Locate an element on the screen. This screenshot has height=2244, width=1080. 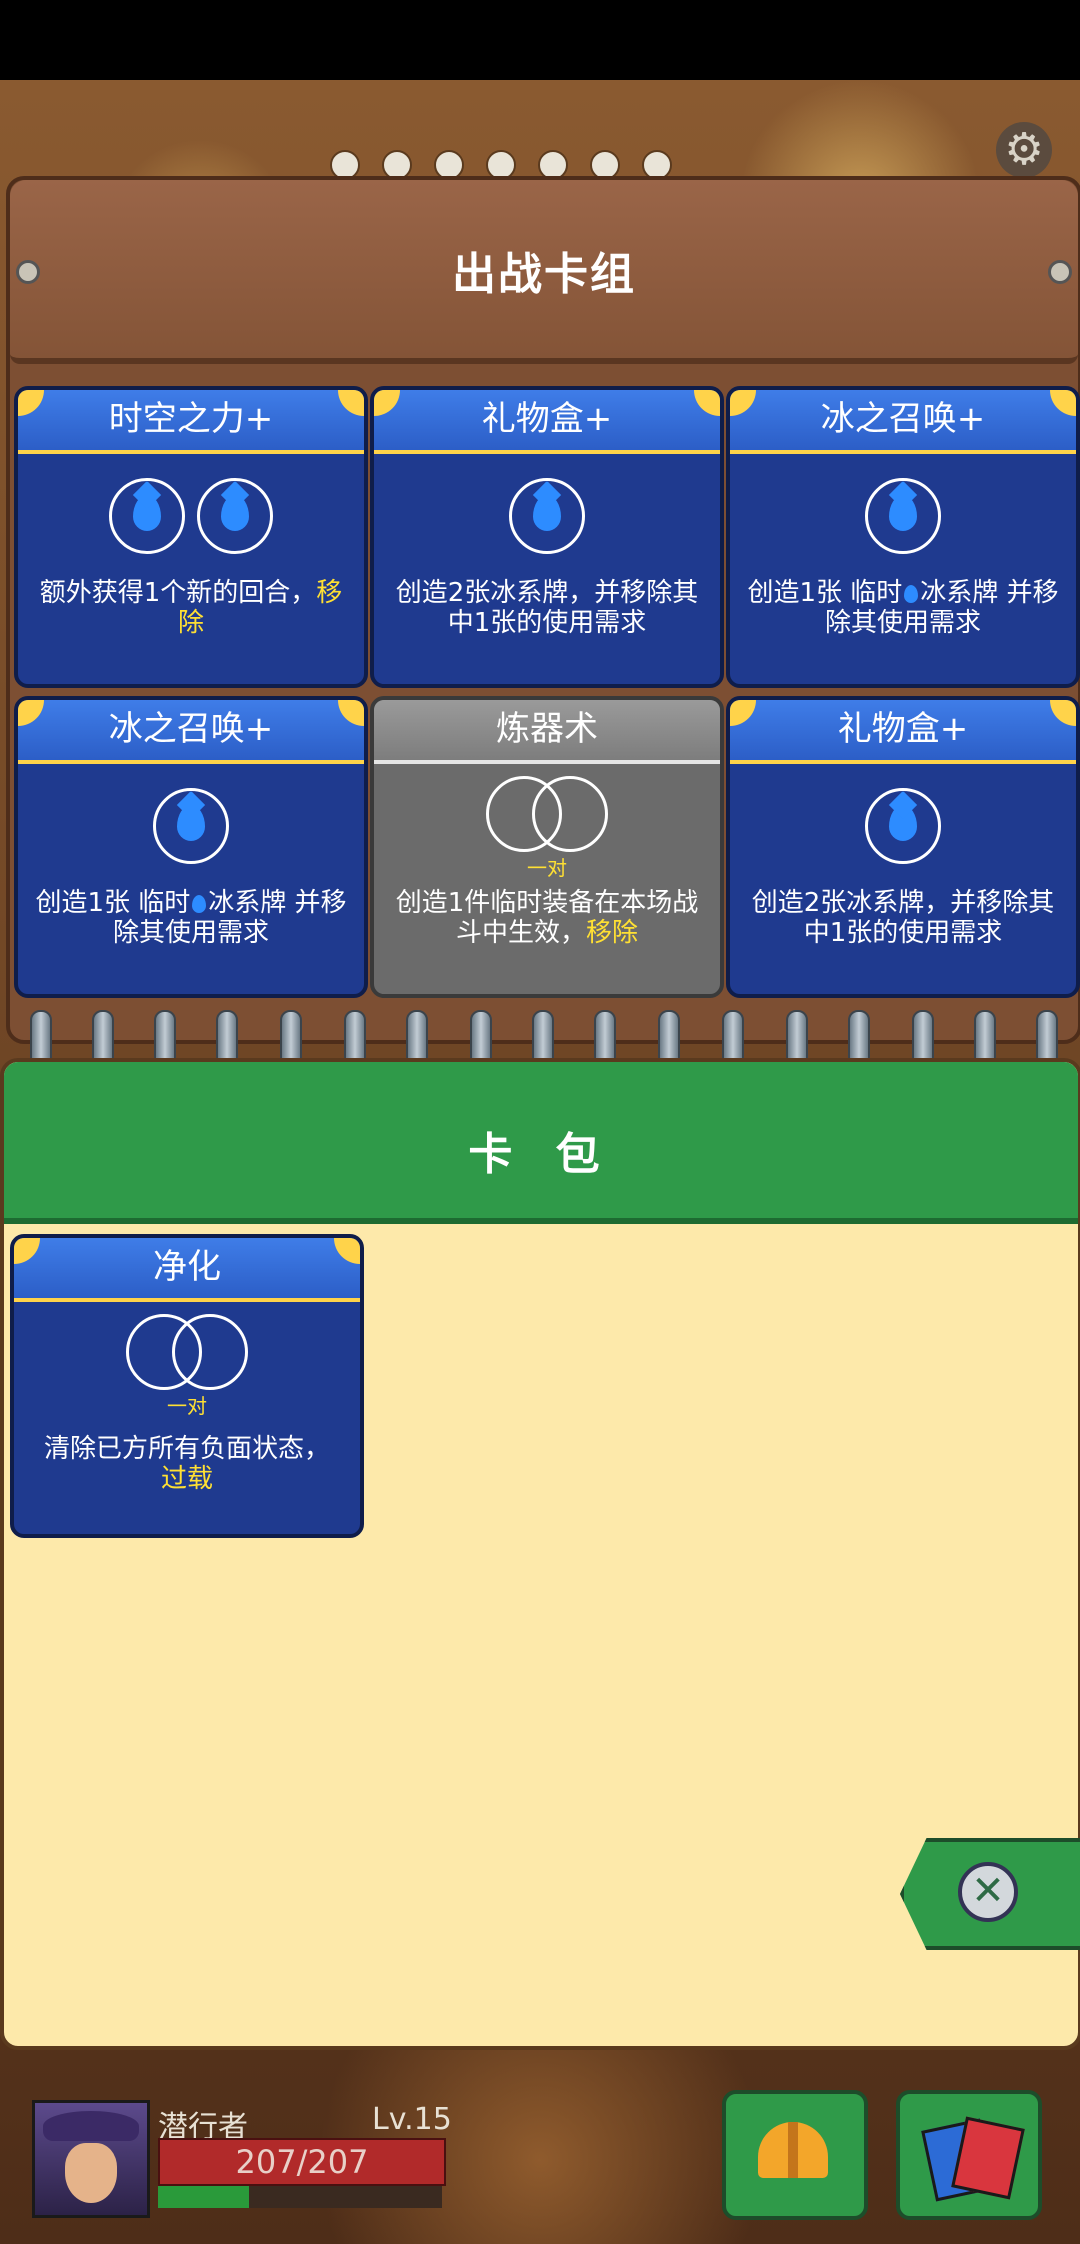
pack-card: 净化 一对 清除已方所有负面状态， 过载 is located at coordinates (187, 1386).